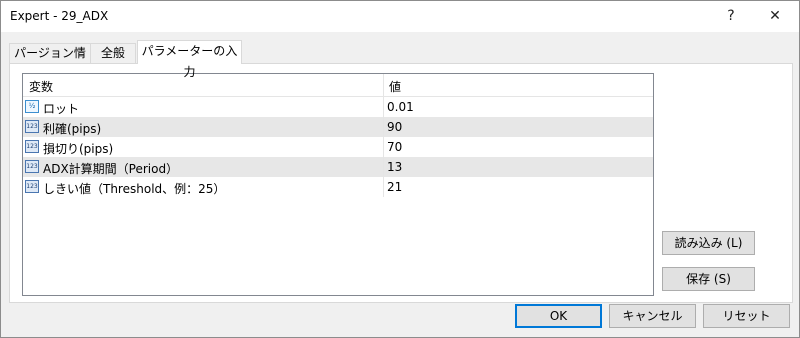 The height and width of the screenshot is (338, 800). What do you see at coordinates (746, 316) in the screenshot?
I see `reset-button: リセット` at bounding box center [746, 316].